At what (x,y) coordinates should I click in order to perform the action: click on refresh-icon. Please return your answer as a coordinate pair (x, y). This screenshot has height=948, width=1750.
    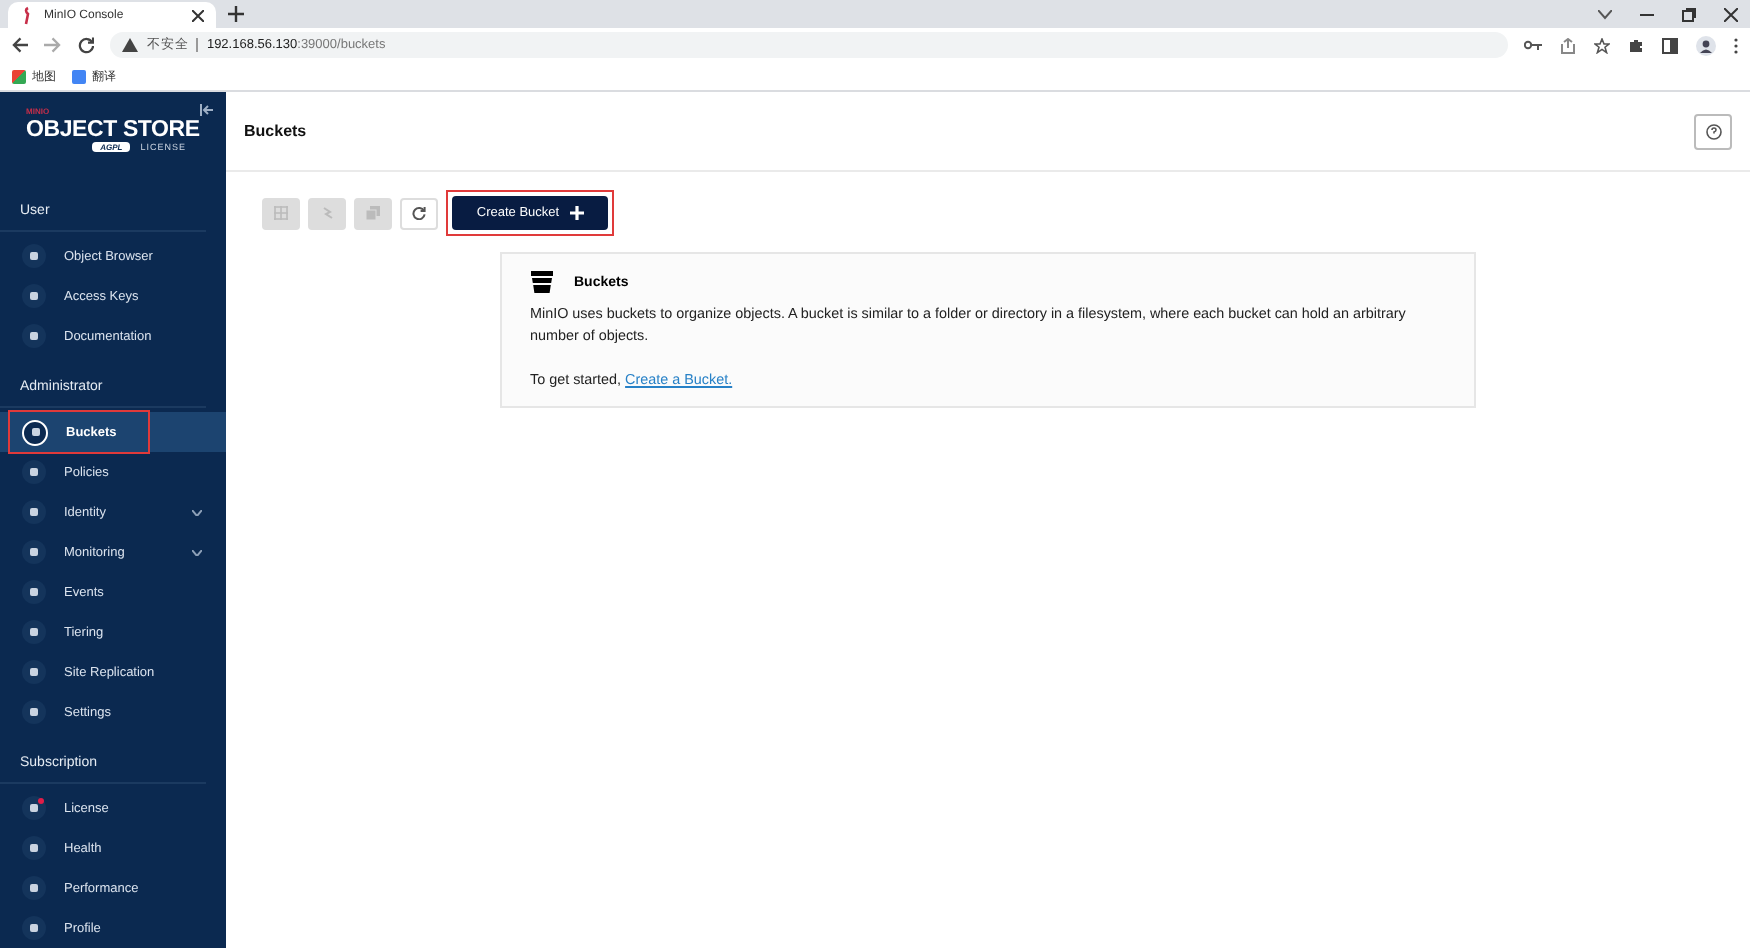
    Looking at the image, I should click on (419, 213).